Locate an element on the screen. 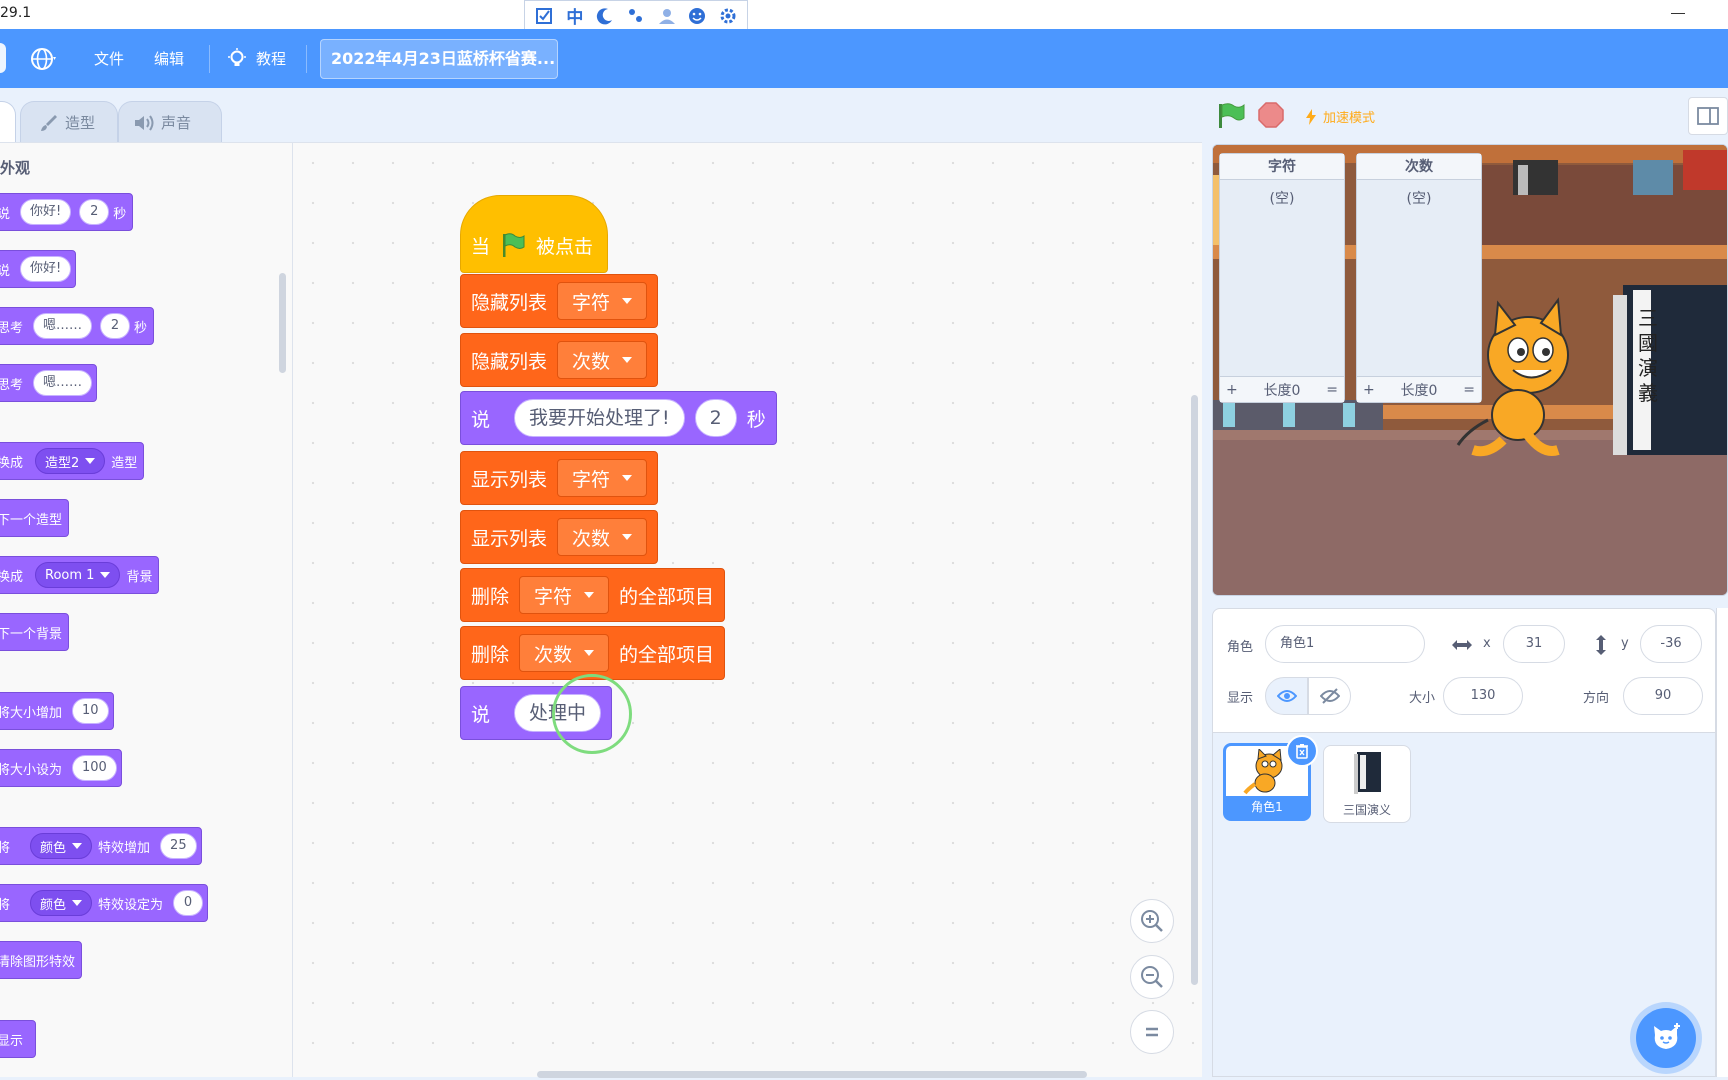 The width and height of the screenshot is (1728, 1080). small-stage-button is located at coordinates (1708, 116).